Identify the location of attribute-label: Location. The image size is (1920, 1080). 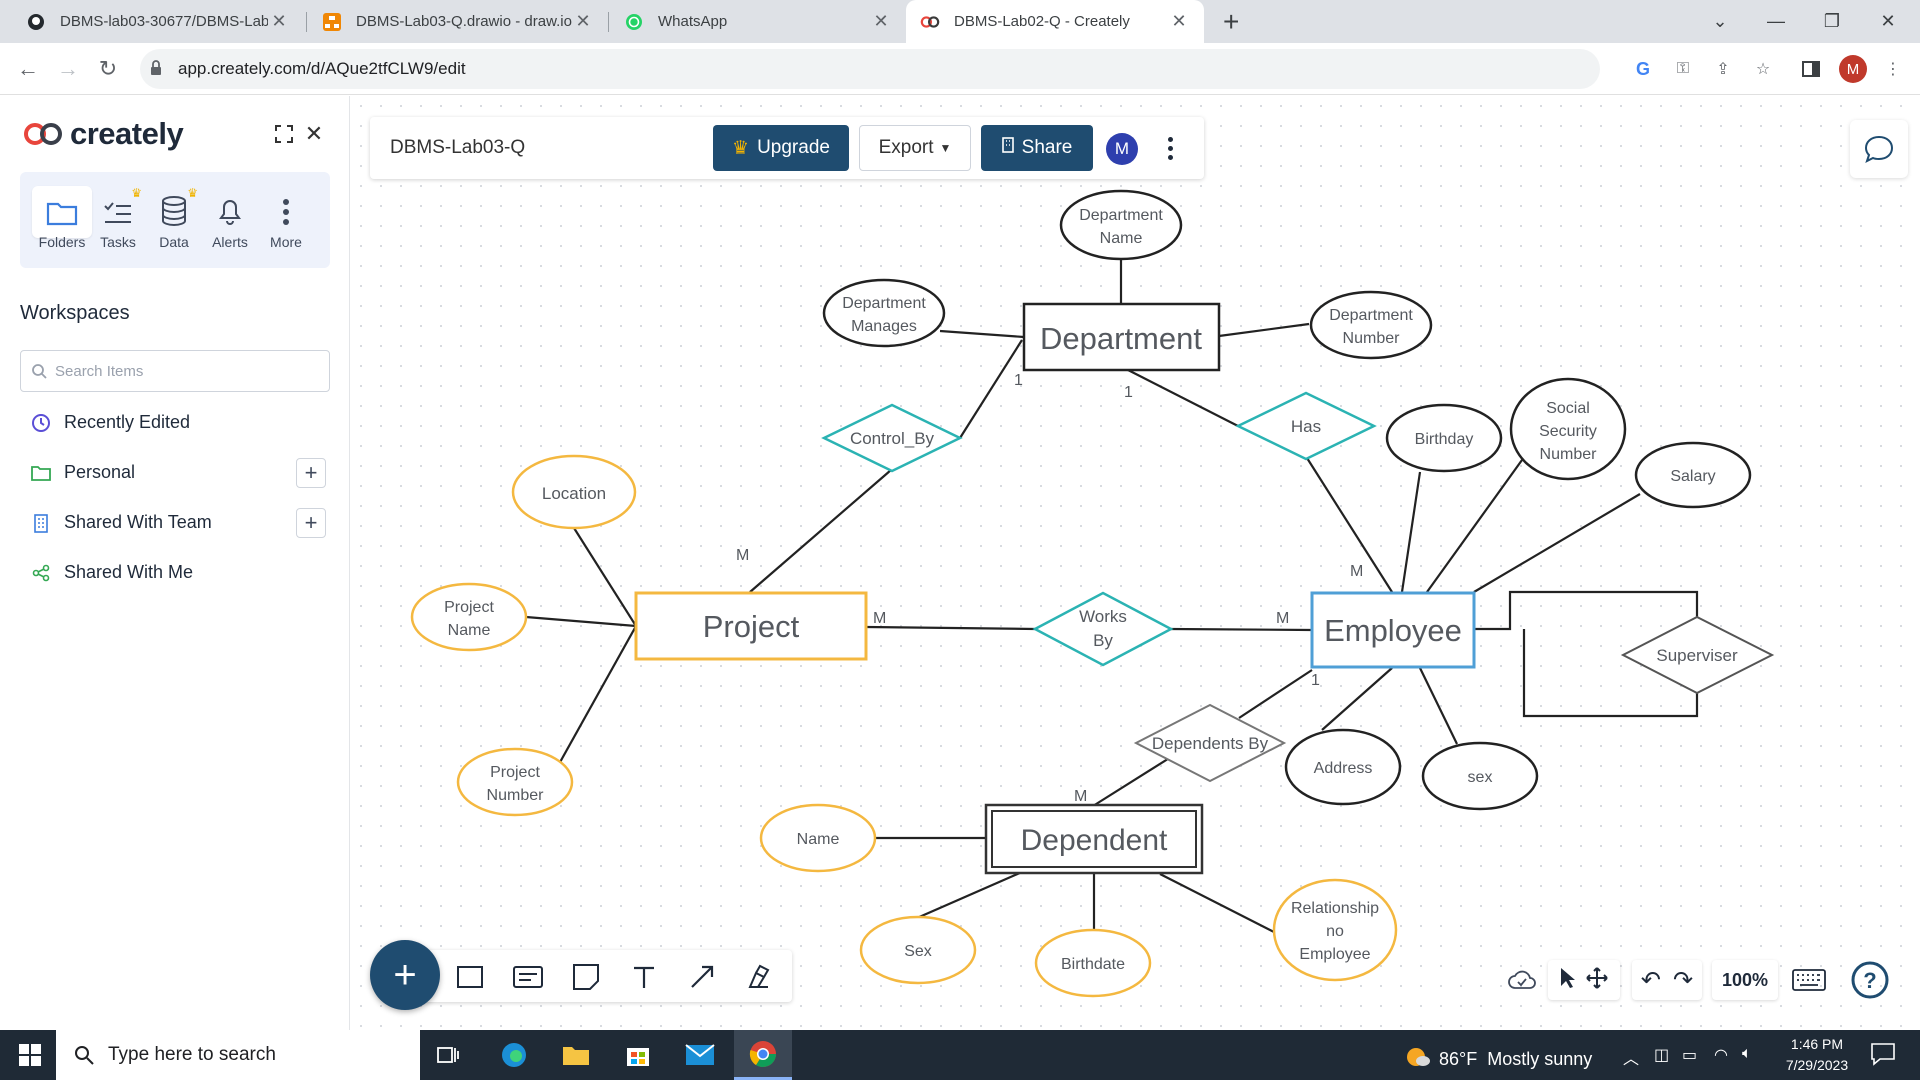
(574, 493).